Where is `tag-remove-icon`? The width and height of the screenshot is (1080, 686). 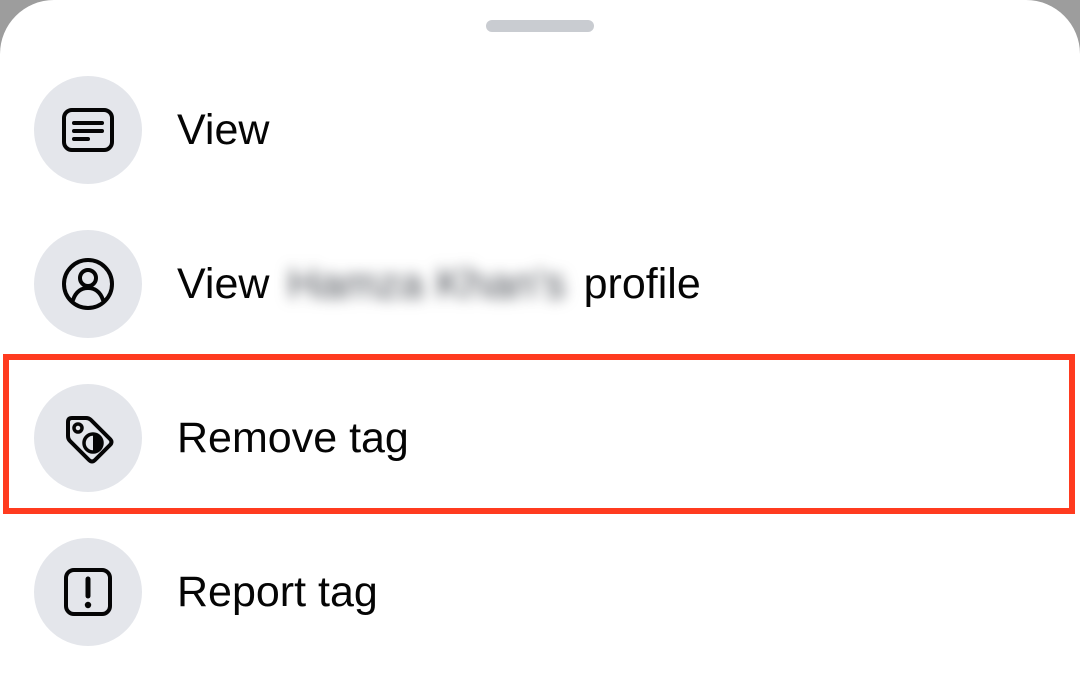
tag-remove-icon is located at coordinates (90, 440).